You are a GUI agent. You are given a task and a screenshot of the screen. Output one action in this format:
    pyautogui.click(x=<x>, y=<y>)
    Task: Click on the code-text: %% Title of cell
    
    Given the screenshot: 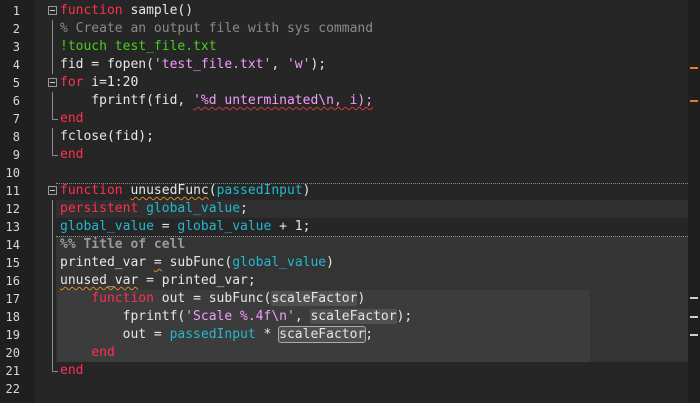 What is the action you would take?
    pyautogui.click(x=122, y=245)
    